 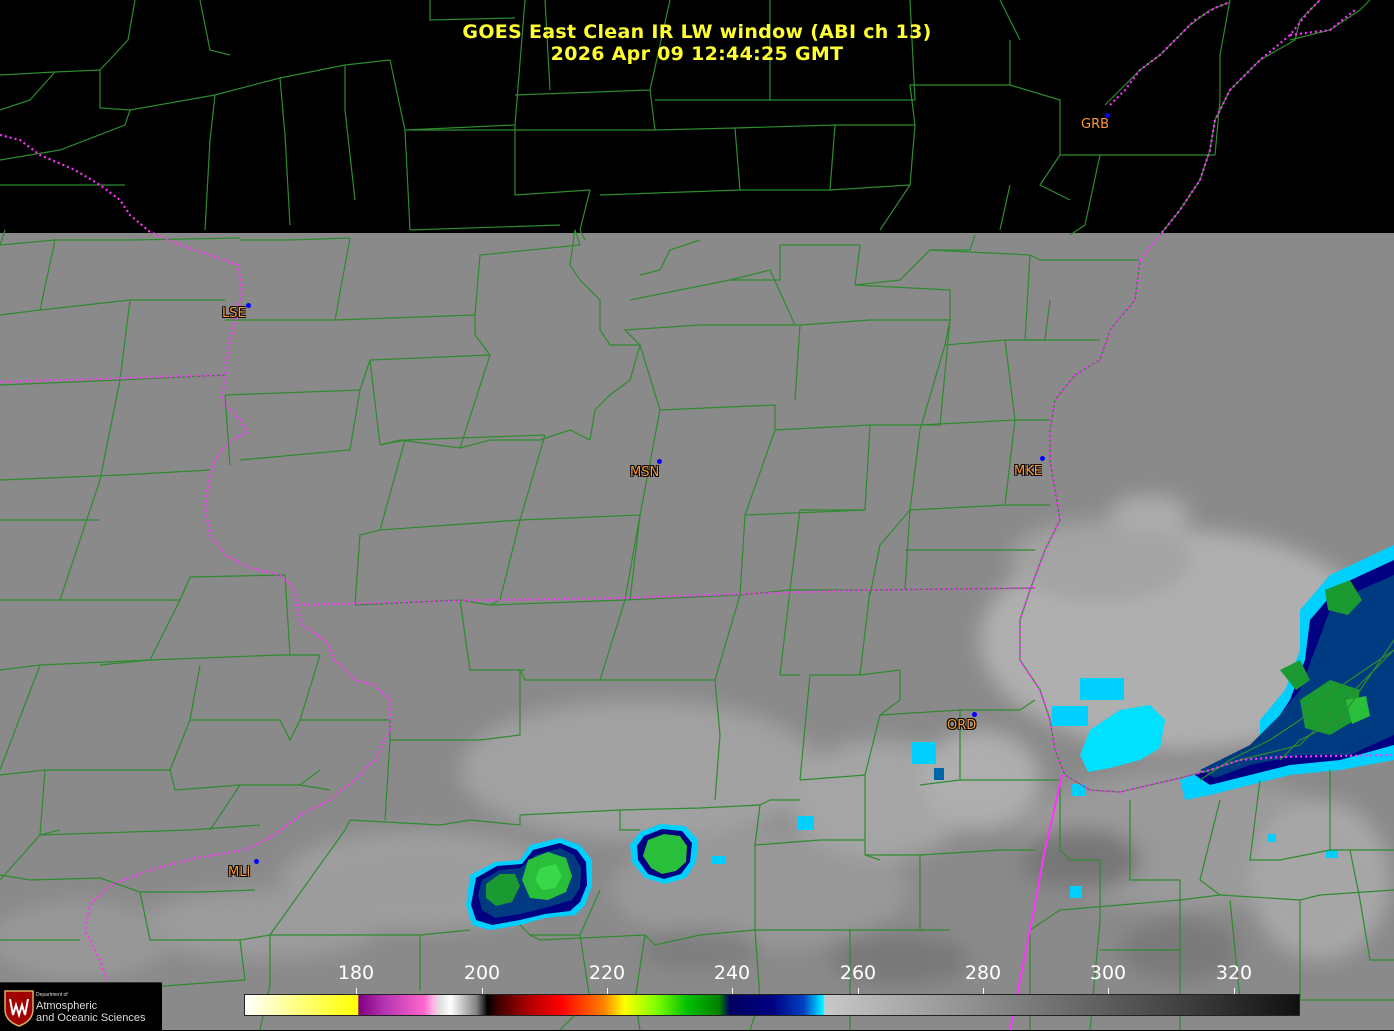 What do you see at coordinates (1028, 471) in the screenshot?
I see `station-label-mke: MKE` at bounding box center [1028, 471].